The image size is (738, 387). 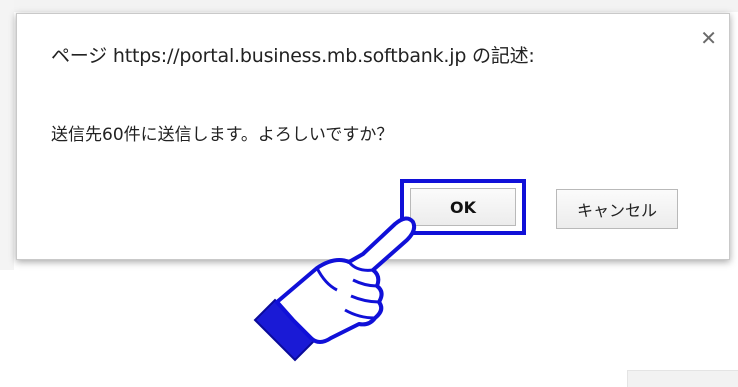 I want to click on pointing-hand-icon, so click(x=335, y=289).